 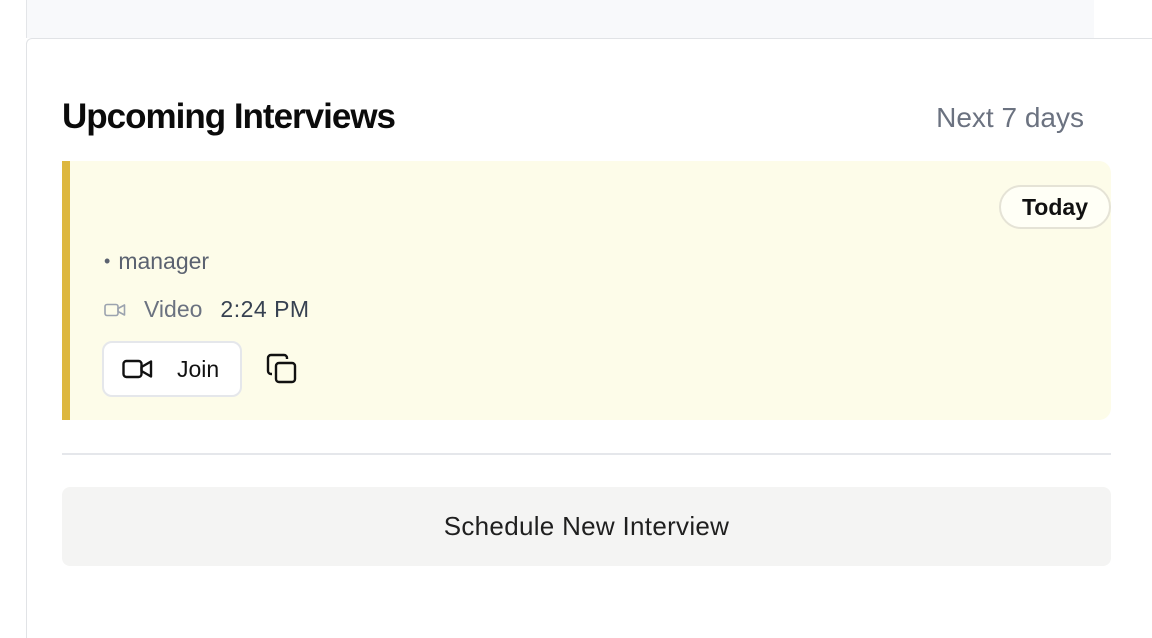 What do you see at coordinates (198, 368) in the screenshot?
I see `join-label: Join` at bounding box center [198, 368].